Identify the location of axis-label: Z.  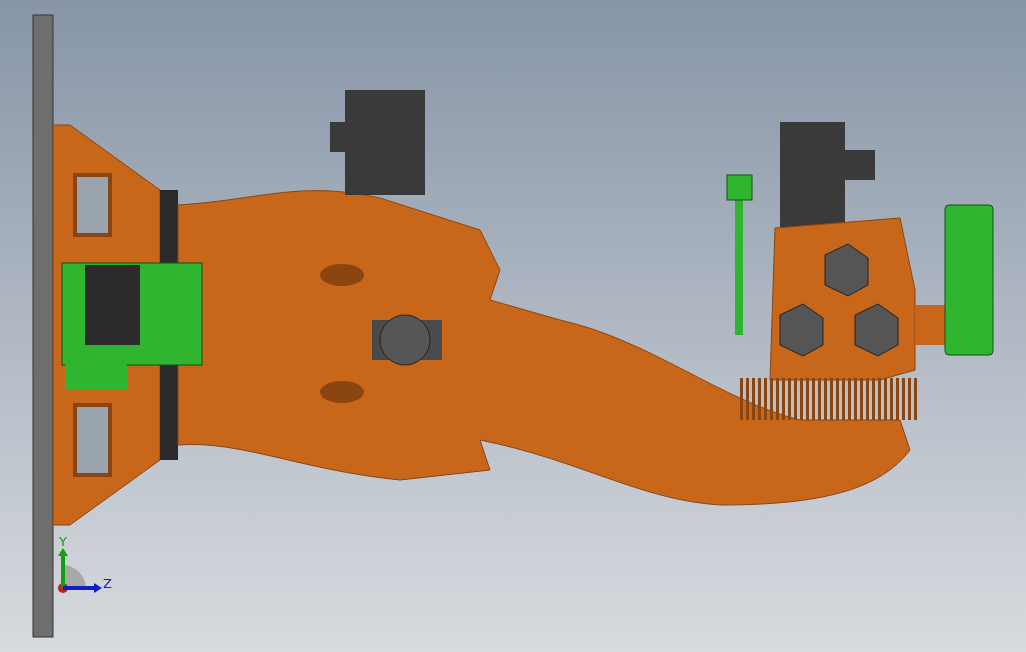
(107, 583).